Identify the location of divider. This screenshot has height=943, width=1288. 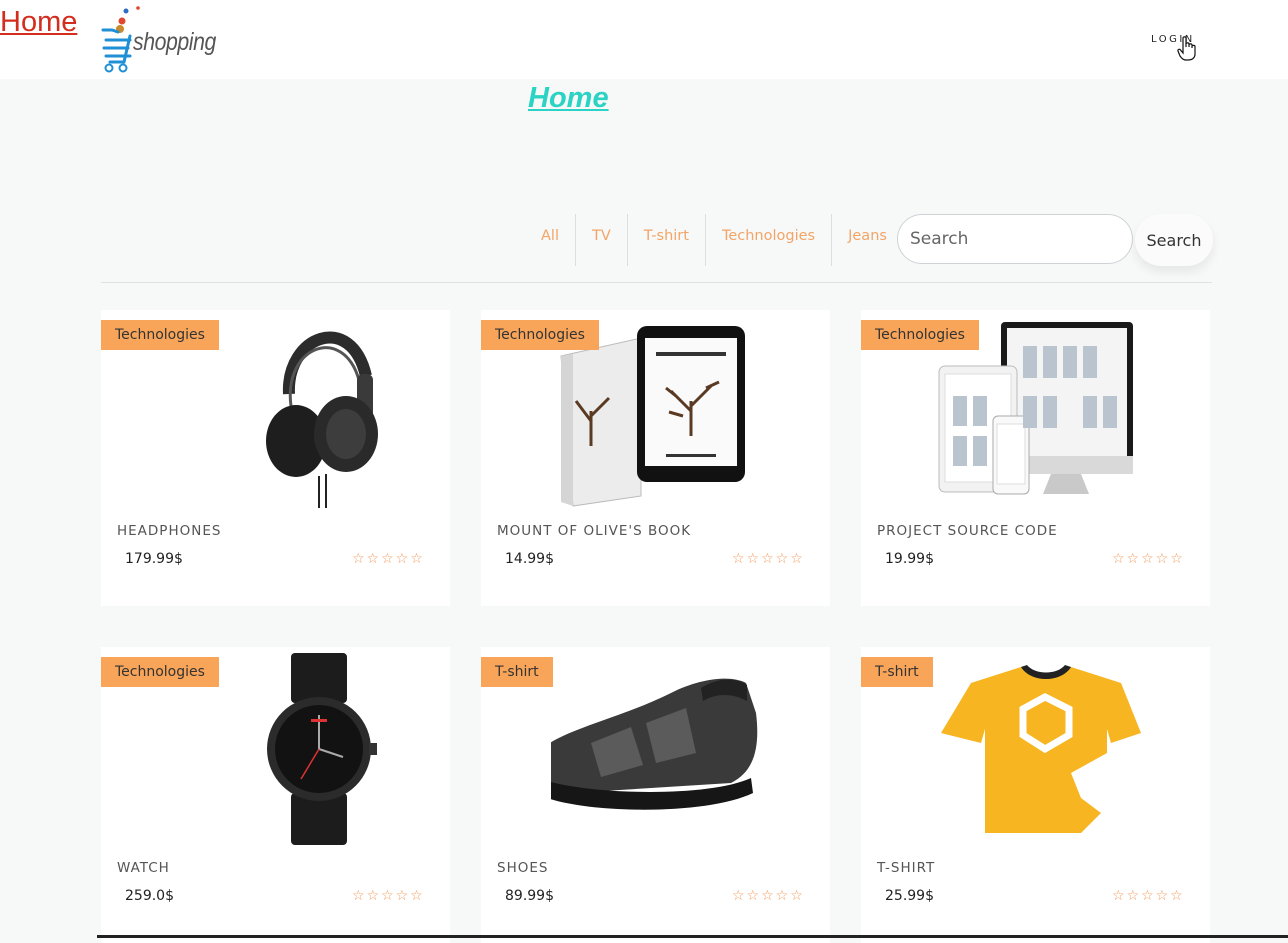
(656, 282).